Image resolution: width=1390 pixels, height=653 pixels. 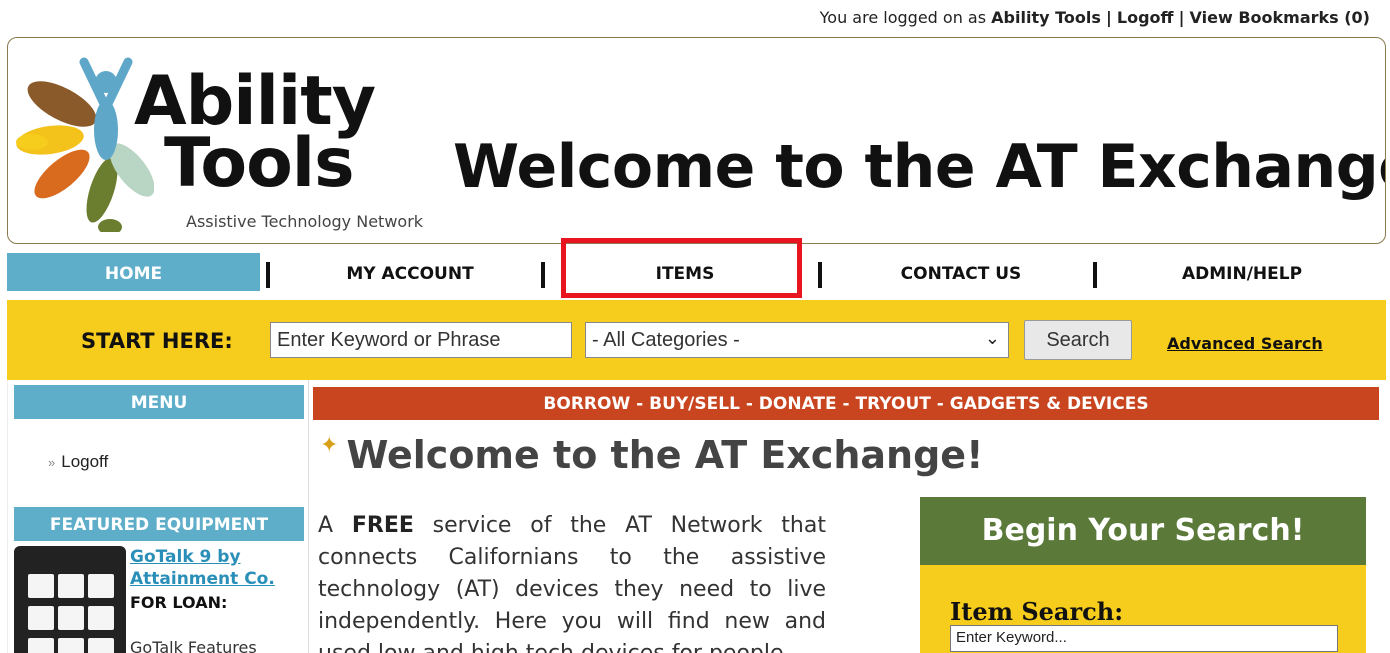 I want to click on login-prefix: You are logged on as, so click(x=903, y=17).